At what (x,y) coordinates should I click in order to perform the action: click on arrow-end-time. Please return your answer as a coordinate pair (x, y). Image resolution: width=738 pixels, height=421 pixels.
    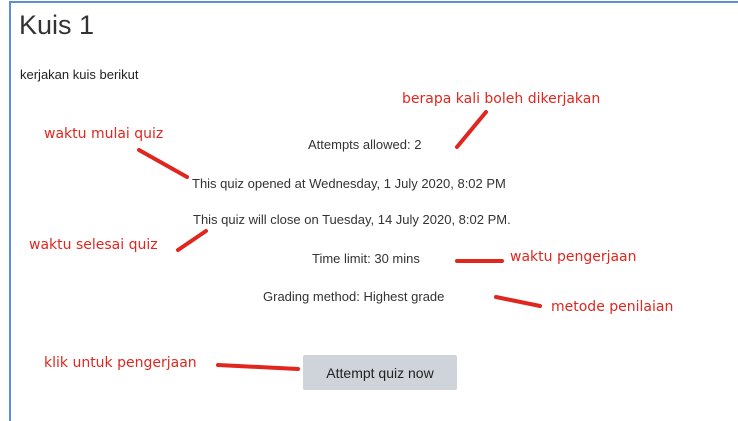
    Looking at the image, I should click on (192, 240).